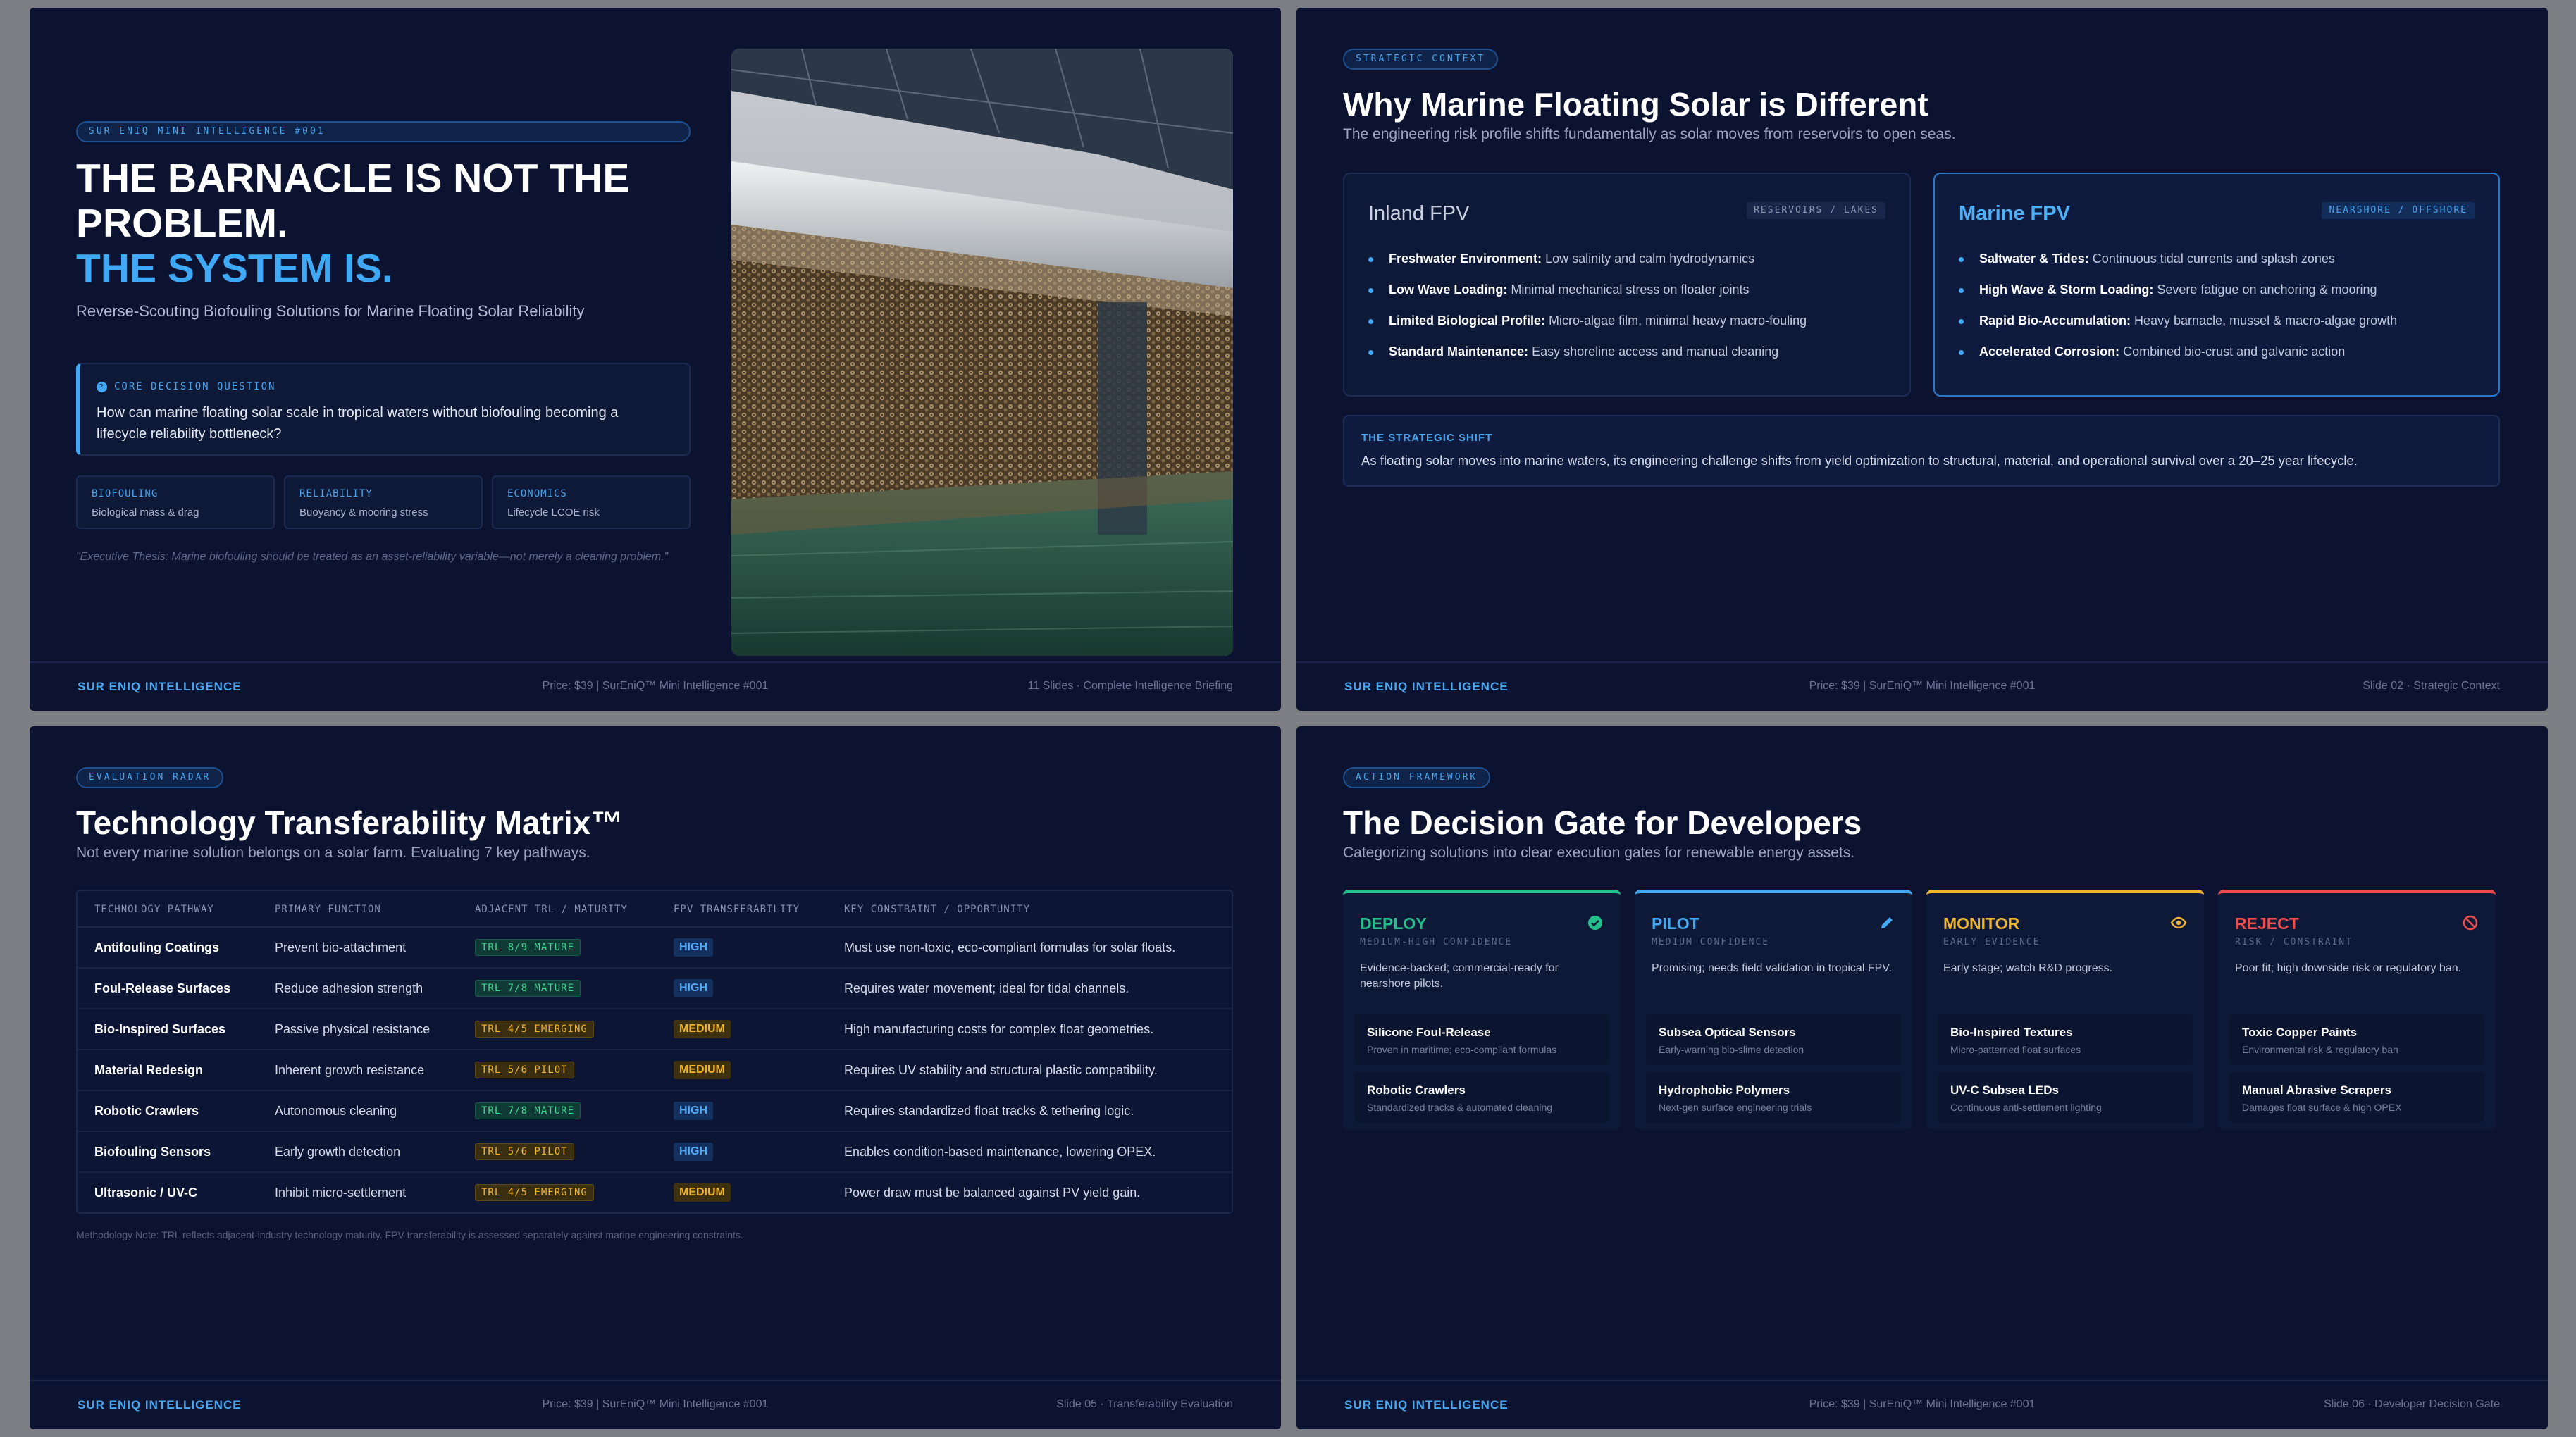 The width and height of the screenshot is (2576, 1437). I want to click on core-question-label: ? CORE DECISION QUESTION, so click(186, 386).